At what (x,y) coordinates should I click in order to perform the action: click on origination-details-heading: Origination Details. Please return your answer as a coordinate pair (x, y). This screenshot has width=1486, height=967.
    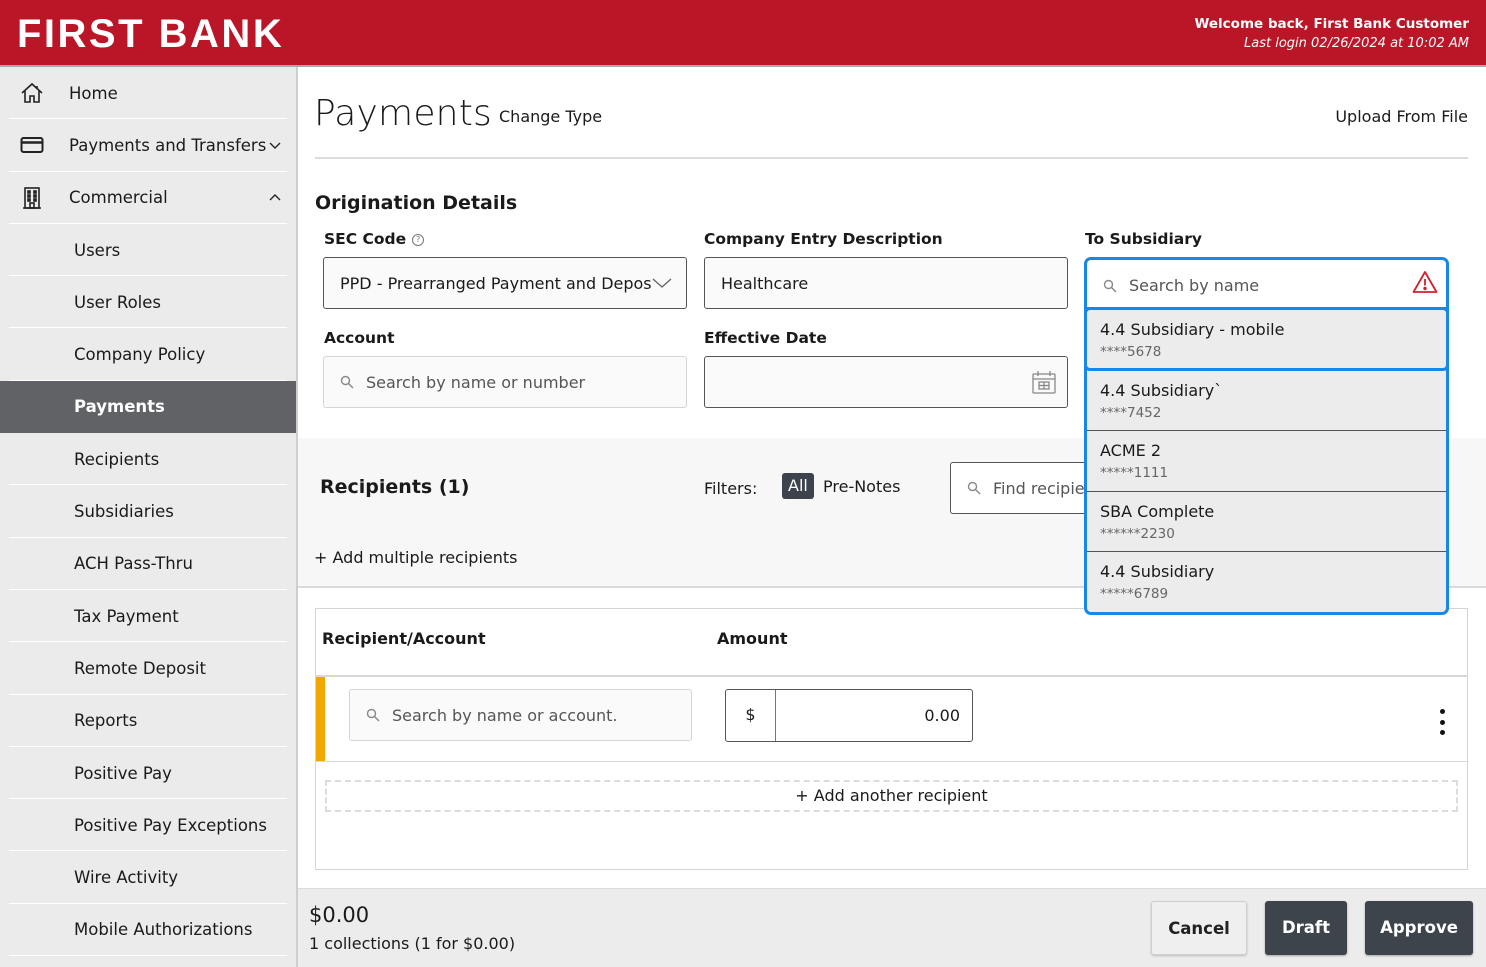
    Looking at the image, I should click on (416, 203).